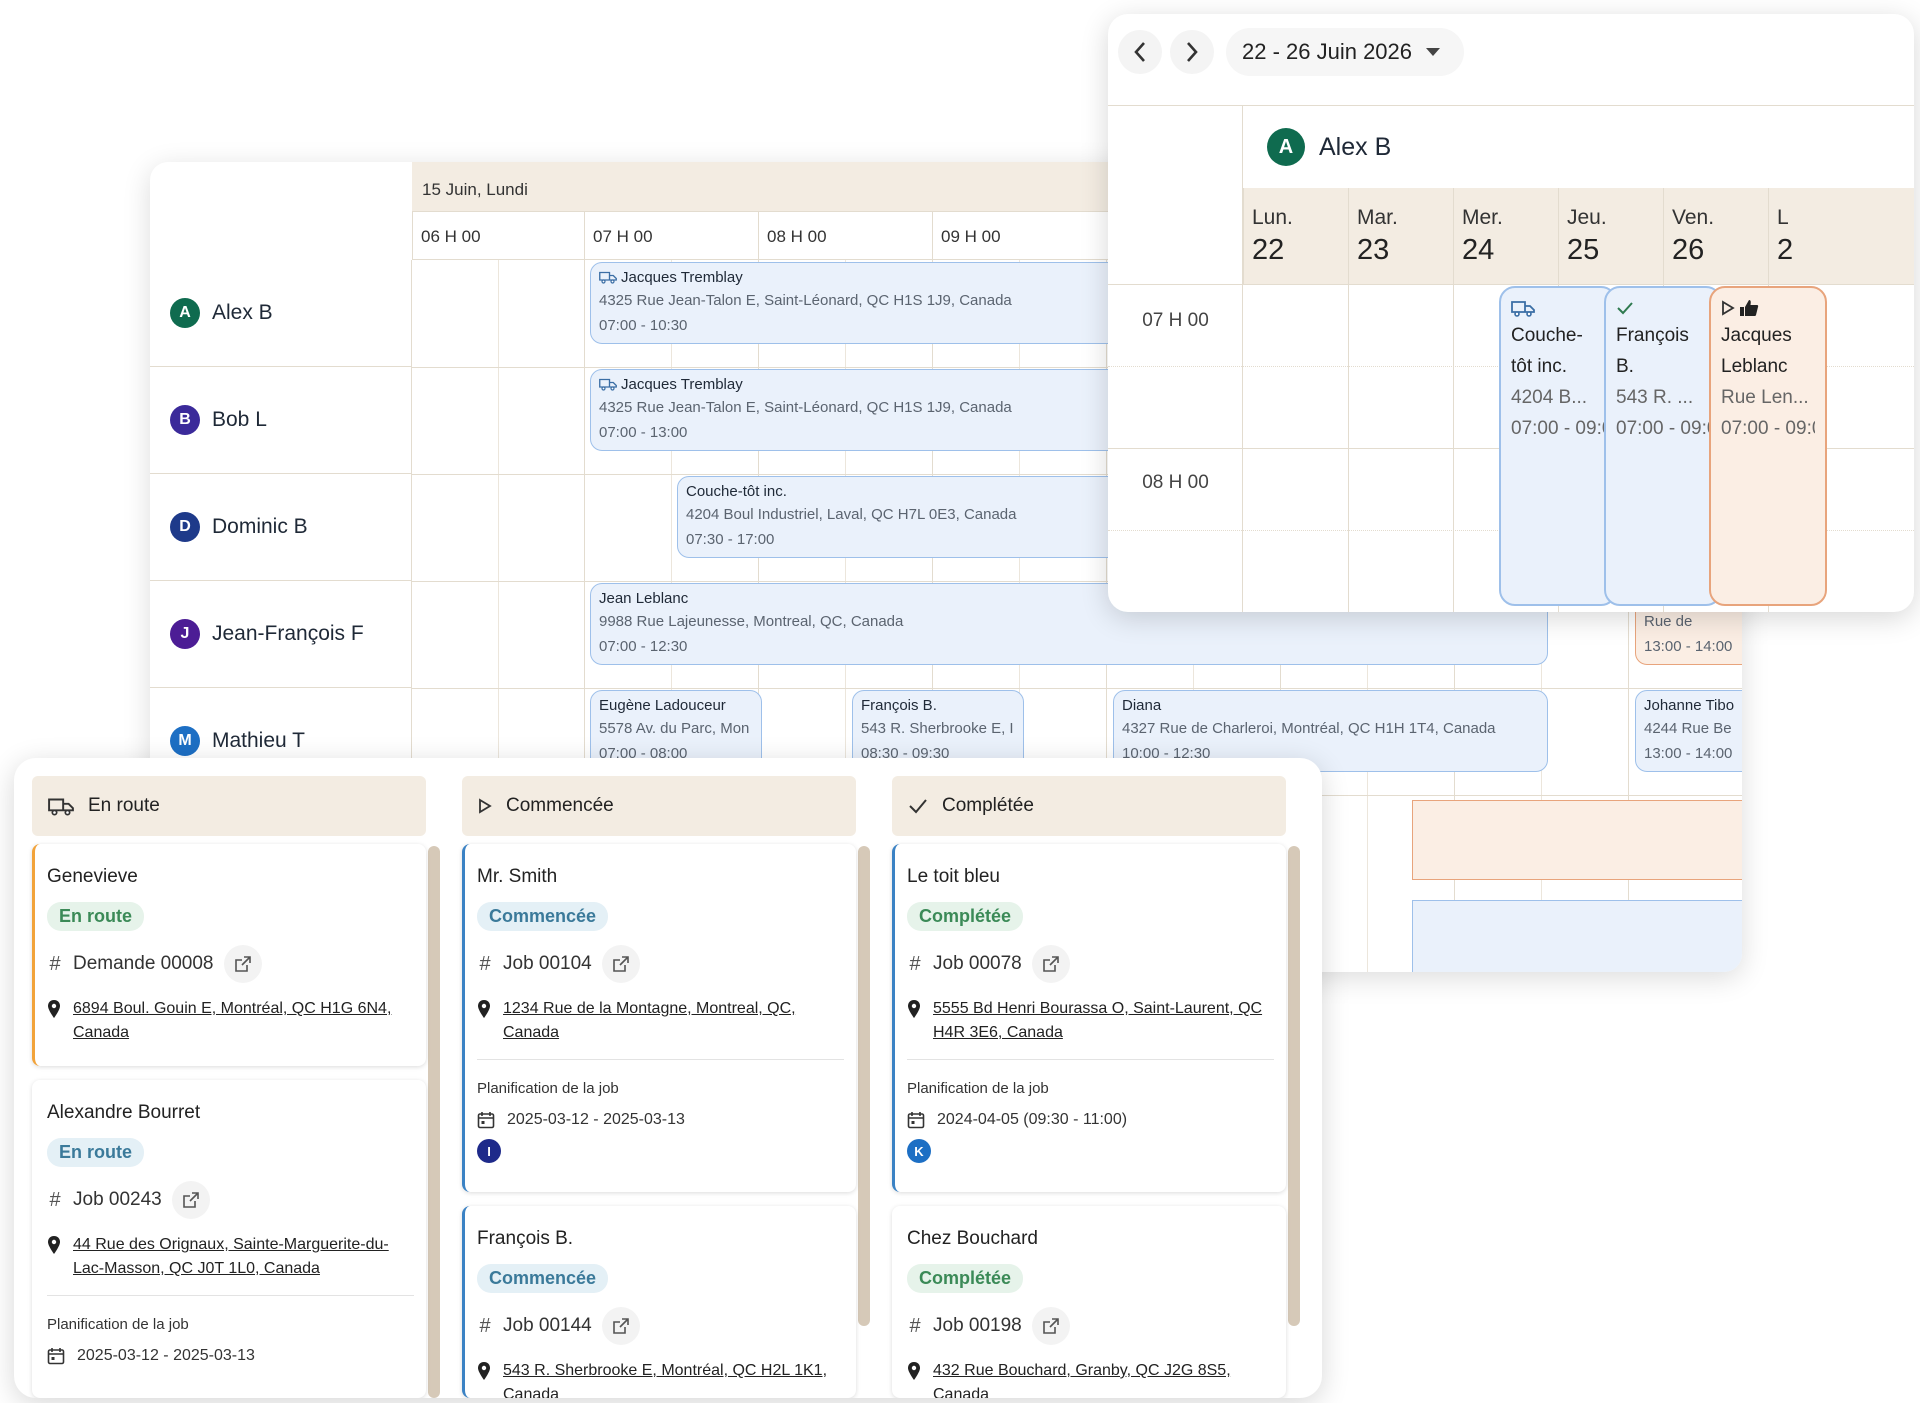  Describe the element at coordinates (1756, 335) in the screenshot. I see `event-name: Jacques` at that location.